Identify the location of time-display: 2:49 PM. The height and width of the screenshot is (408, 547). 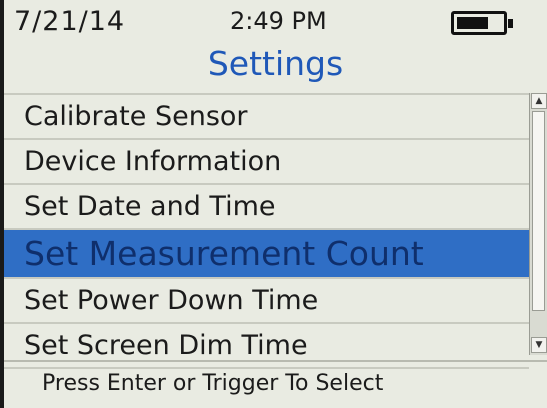
(278, 21).